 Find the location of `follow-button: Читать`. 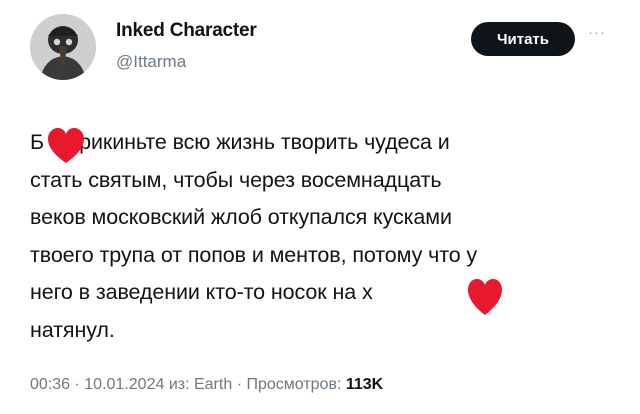

follow-button: Читать is located at coordinates (523, 39).